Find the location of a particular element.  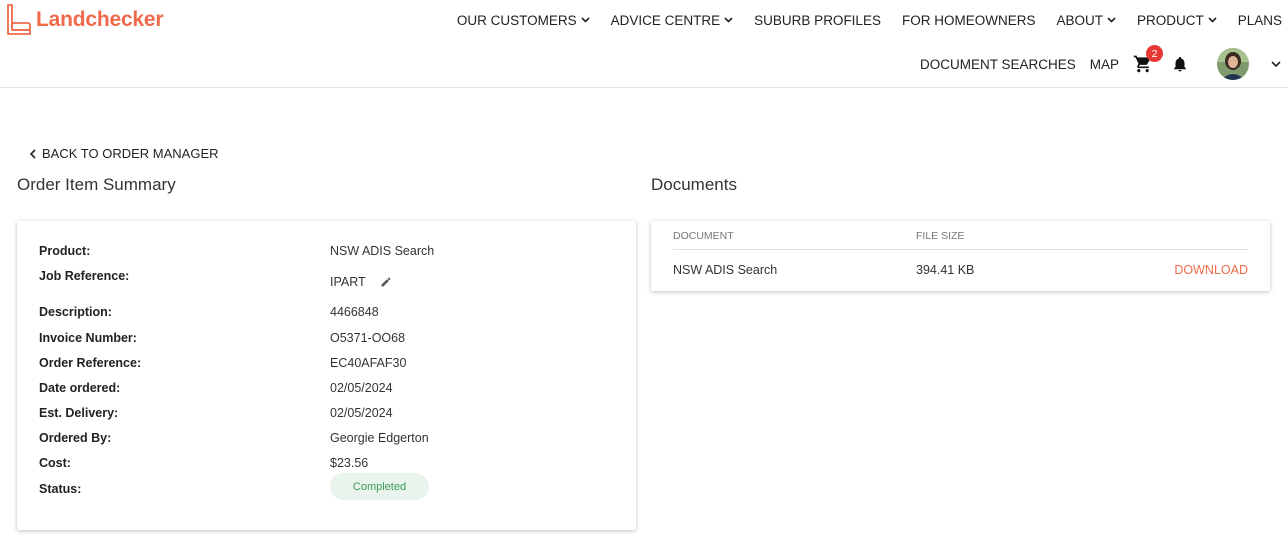

field-value: 4466848 is located at coordinates (354, 312).